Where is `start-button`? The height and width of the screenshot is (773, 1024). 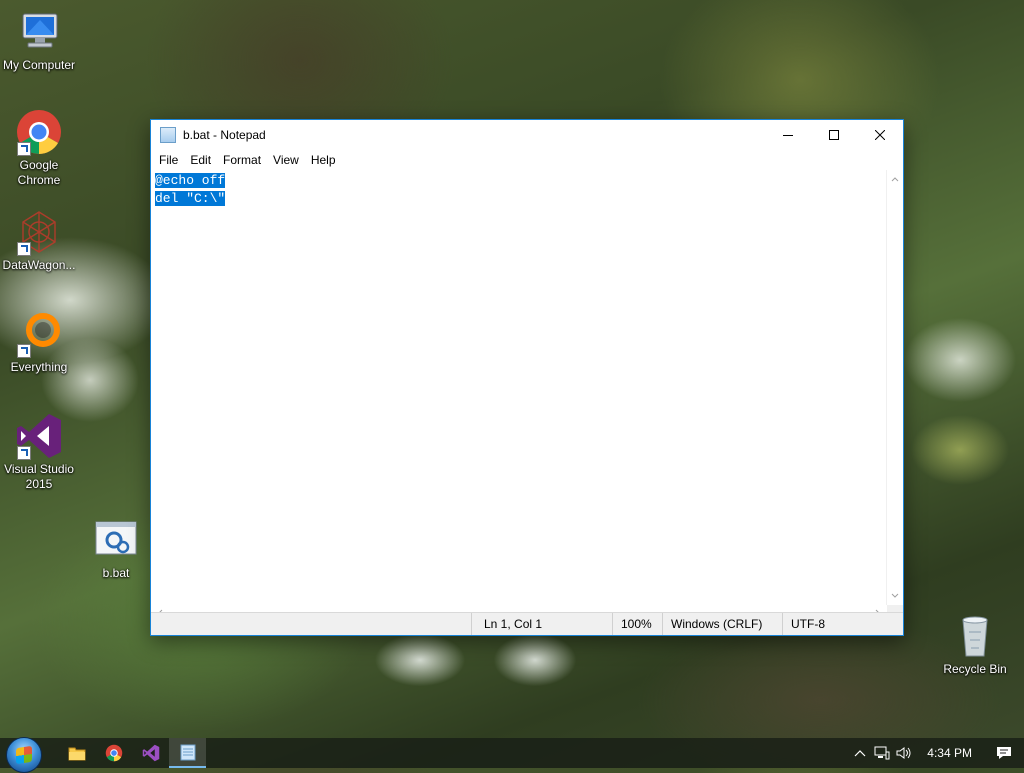 start-button is located at coordinates (24, 755).